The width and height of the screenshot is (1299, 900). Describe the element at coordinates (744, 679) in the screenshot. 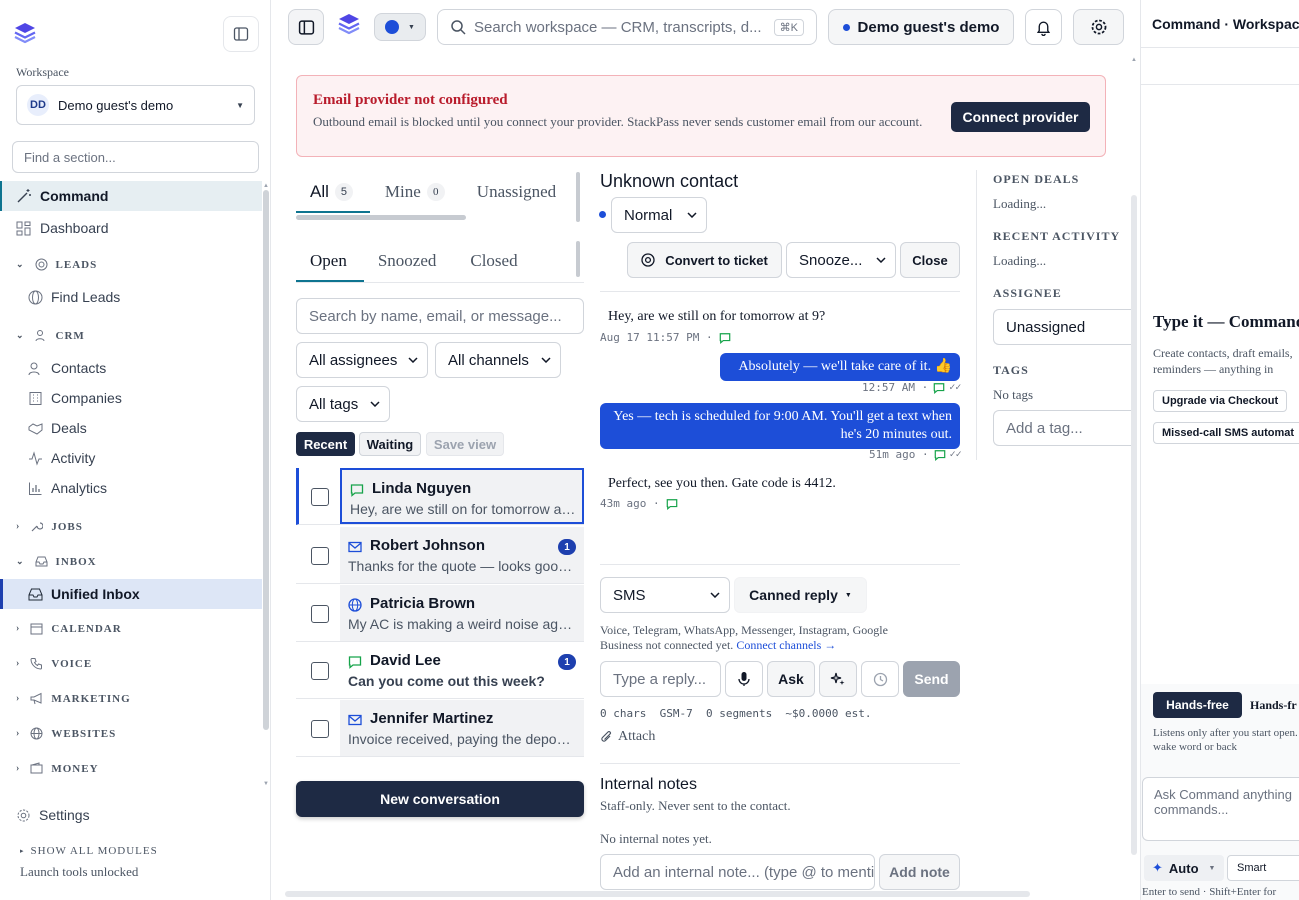

I see `voice-input-button` at that location.